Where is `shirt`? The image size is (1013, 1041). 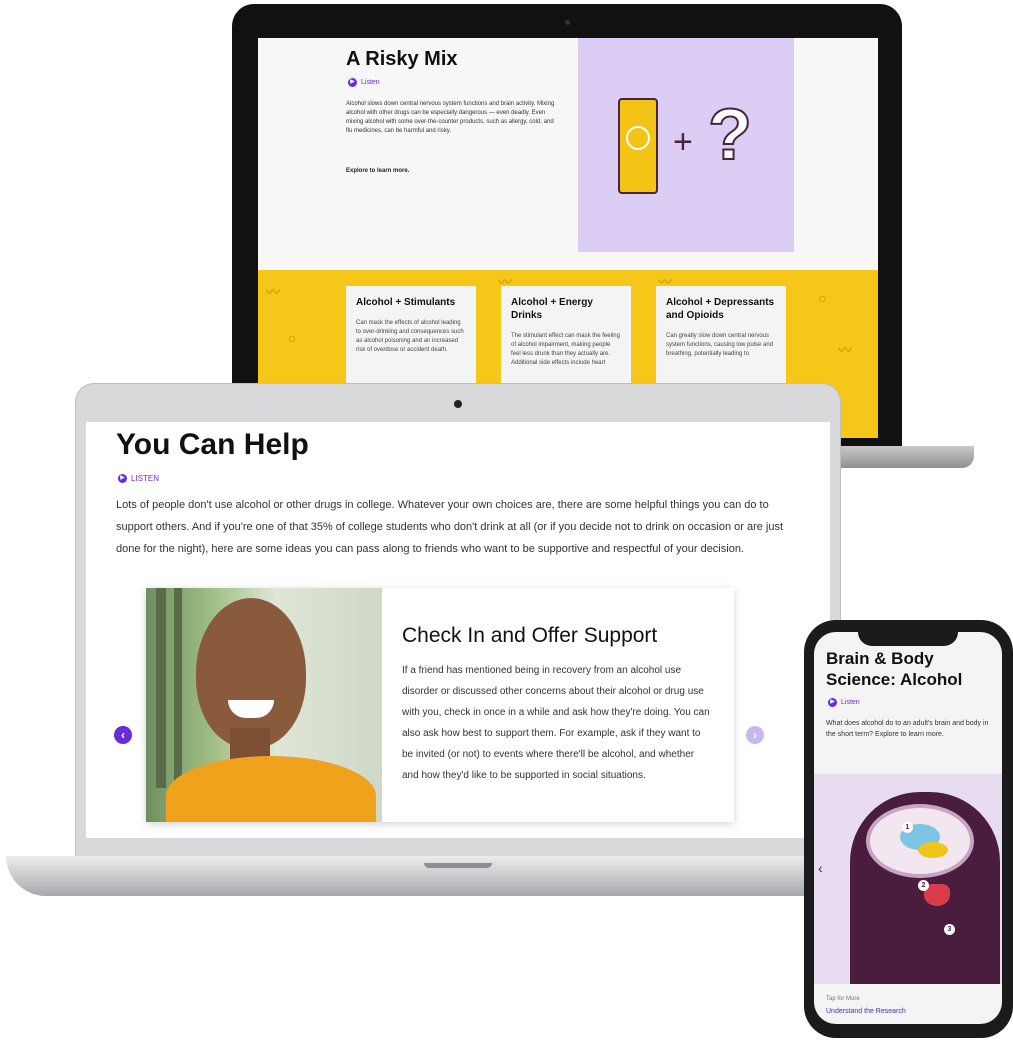 shirt is located at coordinates (271, 789).